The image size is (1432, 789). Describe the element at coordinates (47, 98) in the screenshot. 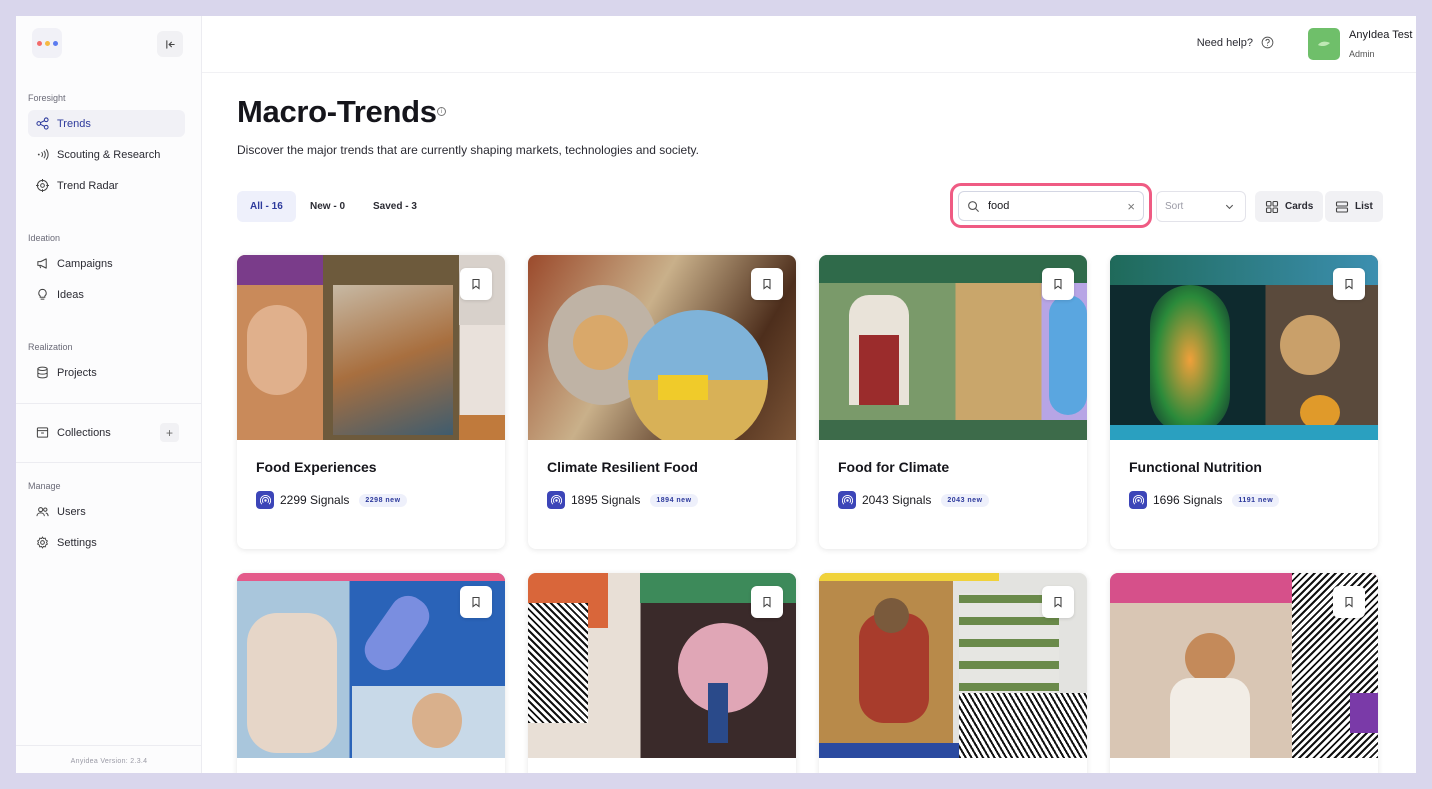

I see `section-label-foresight: Foresight` at that location.